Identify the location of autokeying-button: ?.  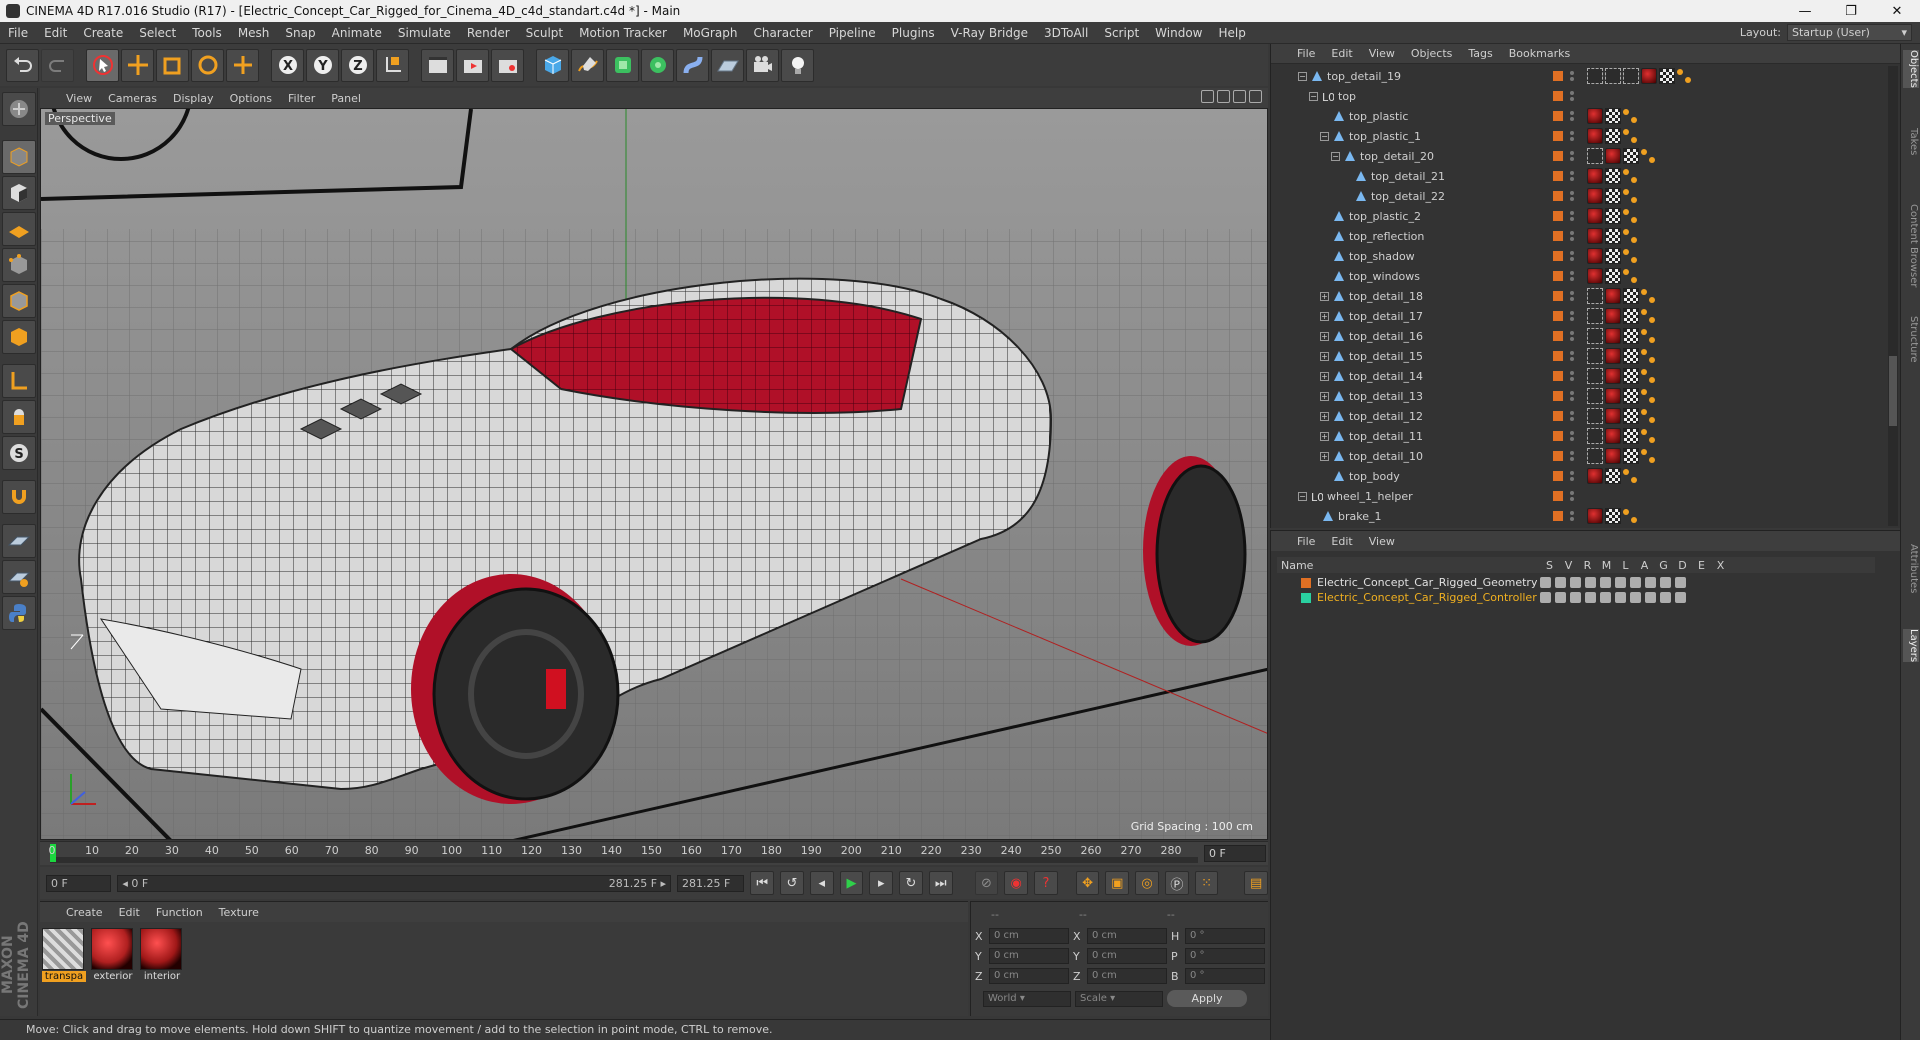
(1046, 883).